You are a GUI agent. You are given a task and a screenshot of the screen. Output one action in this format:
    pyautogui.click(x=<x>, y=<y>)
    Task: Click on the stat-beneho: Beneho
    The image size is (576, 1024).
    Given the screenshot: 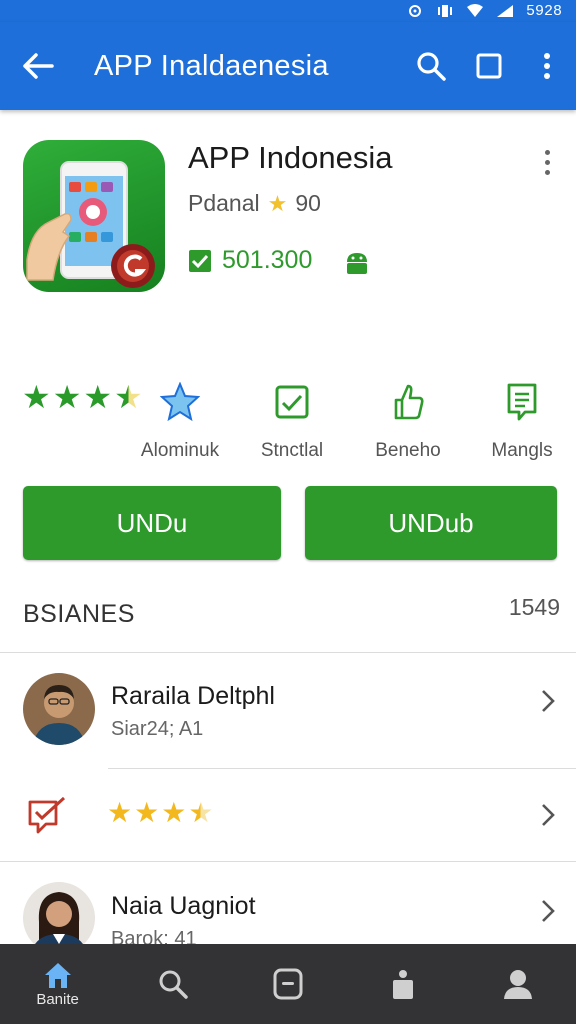 What is the action you would take?
    pyautogui.click(x=408, y=422)
    